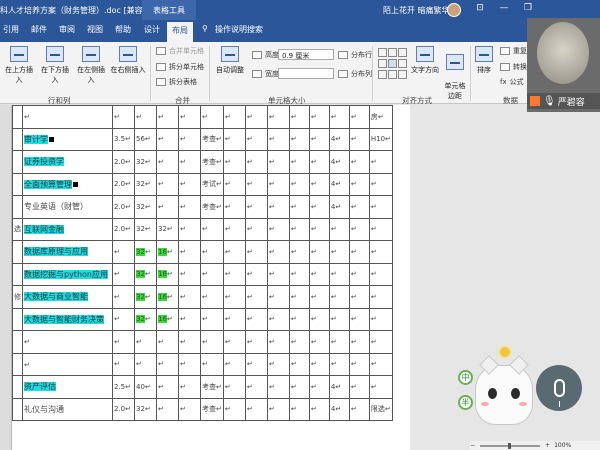  What do you see at coordinates (393, 64) in the screenshot?
I see `alignment-grid` at bounding box center [393, 64].